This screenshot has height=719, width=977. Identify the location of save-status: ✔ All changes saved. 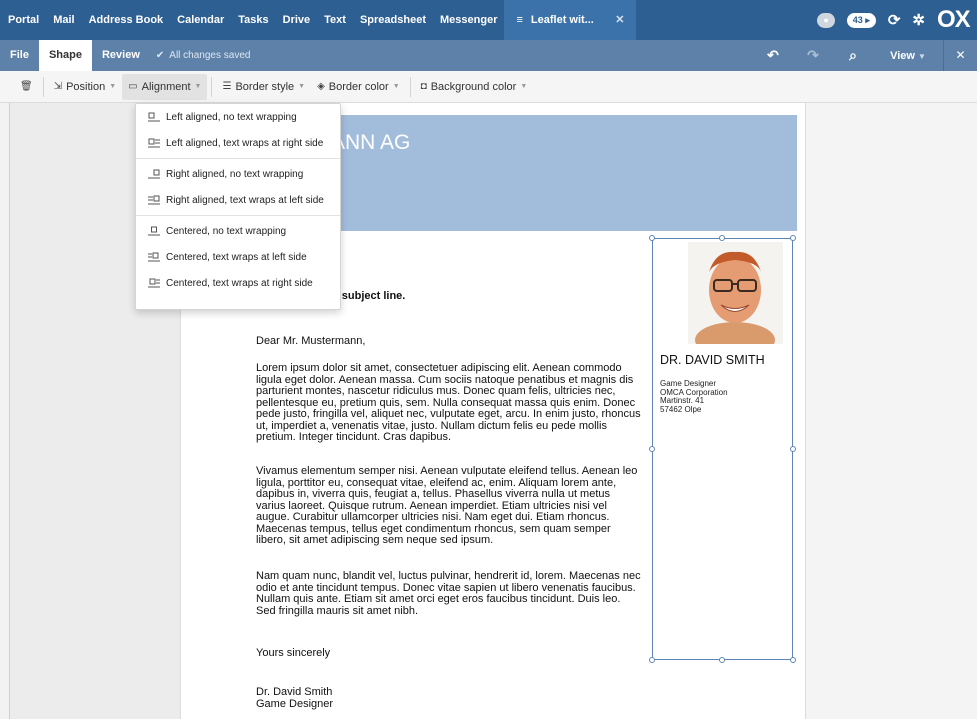
(203, 55).